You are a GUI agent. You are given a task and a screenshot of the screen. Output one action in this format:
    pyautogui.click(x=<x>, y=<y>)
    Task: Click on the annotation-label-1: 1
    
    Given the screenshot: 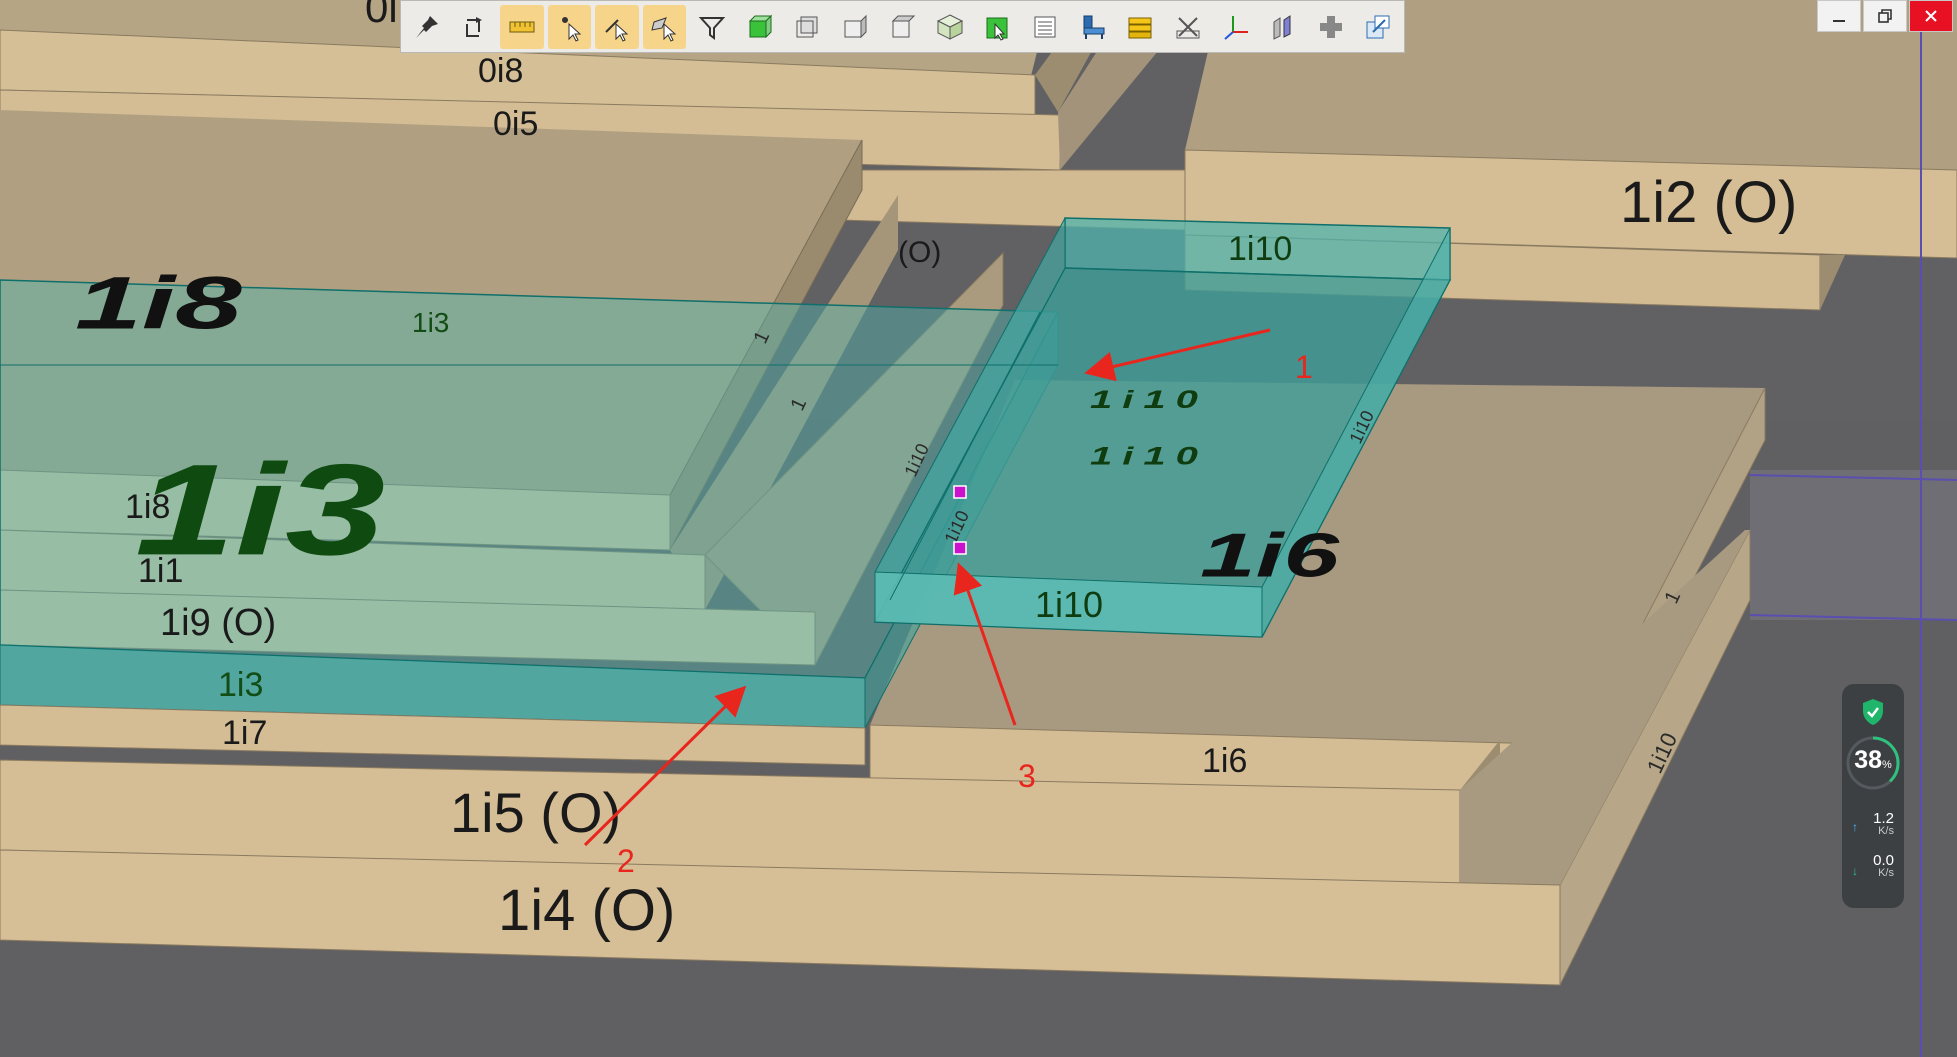 What is the action you would take?
    pyautogui.click(x=1304, y=367)
    